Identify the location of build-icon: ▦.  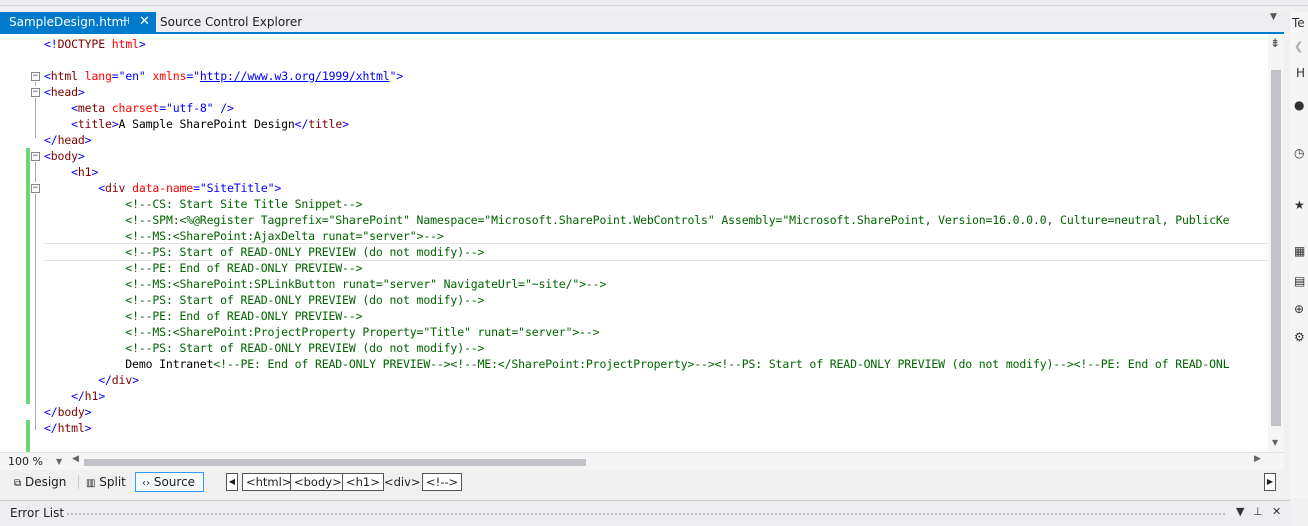
(1299, 251).